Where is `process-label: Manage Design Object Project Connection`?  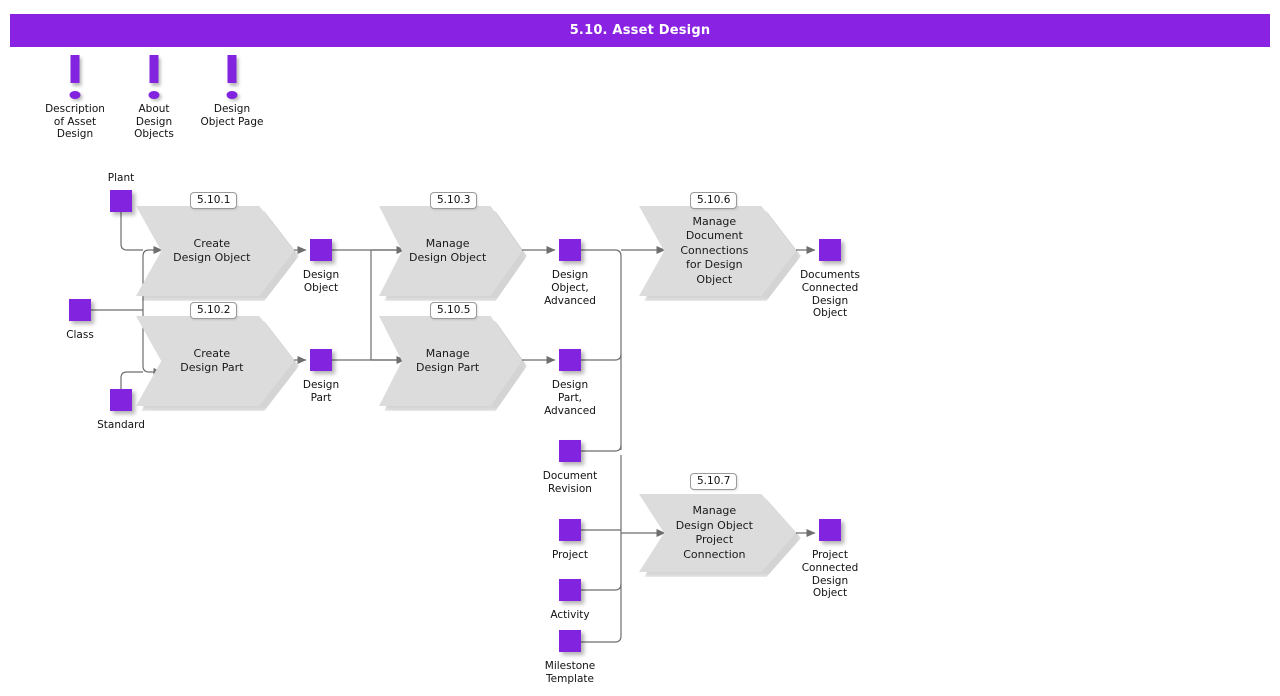 process-label: Manage Design Object Project Connection is located at coordinates (714, 532).